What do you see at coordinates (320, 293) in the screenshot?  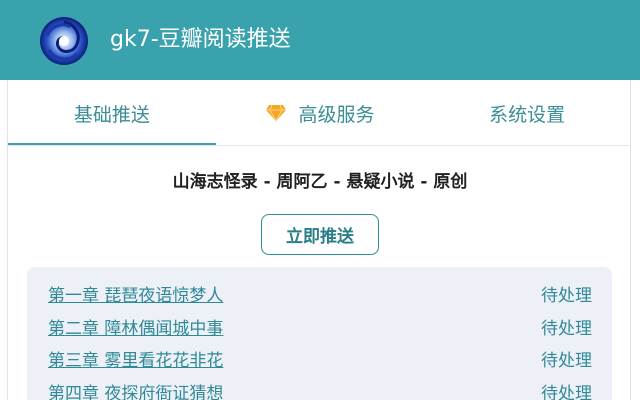 I see `list-item: 第一章 琵琶夜语惊梦人 待处理` at bounding box center [320, 293].